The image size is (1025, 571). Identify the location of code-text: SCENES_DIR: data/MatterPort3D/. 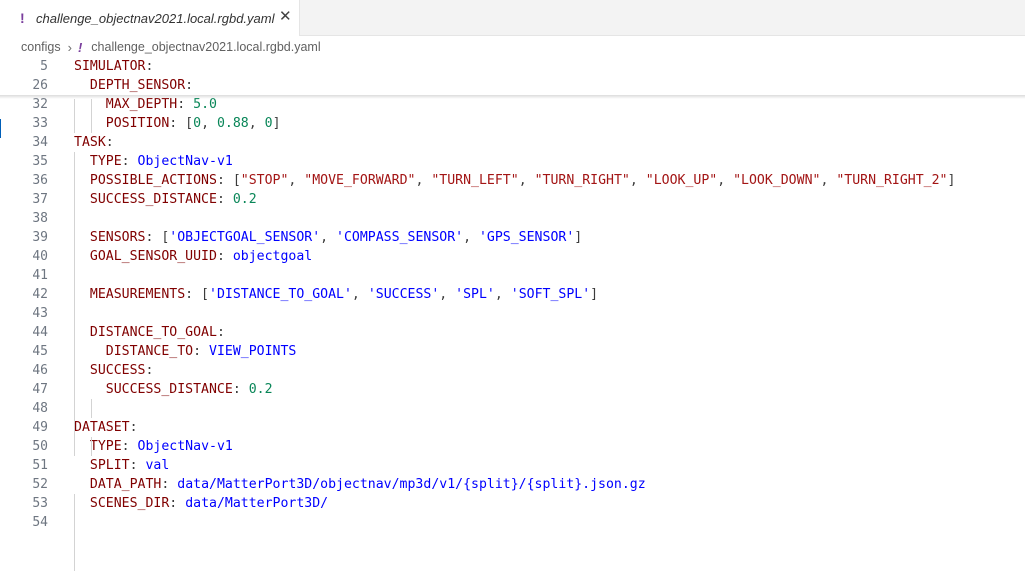
(201, 503).